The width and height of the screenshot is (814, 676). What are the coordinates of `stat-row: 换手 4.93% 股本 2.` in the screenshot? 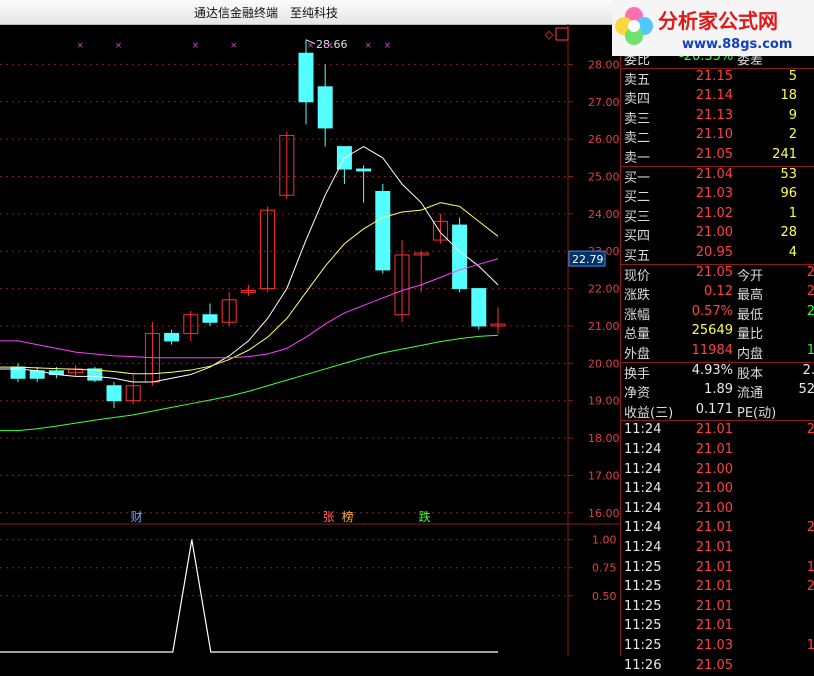 It's located at (717, 372).